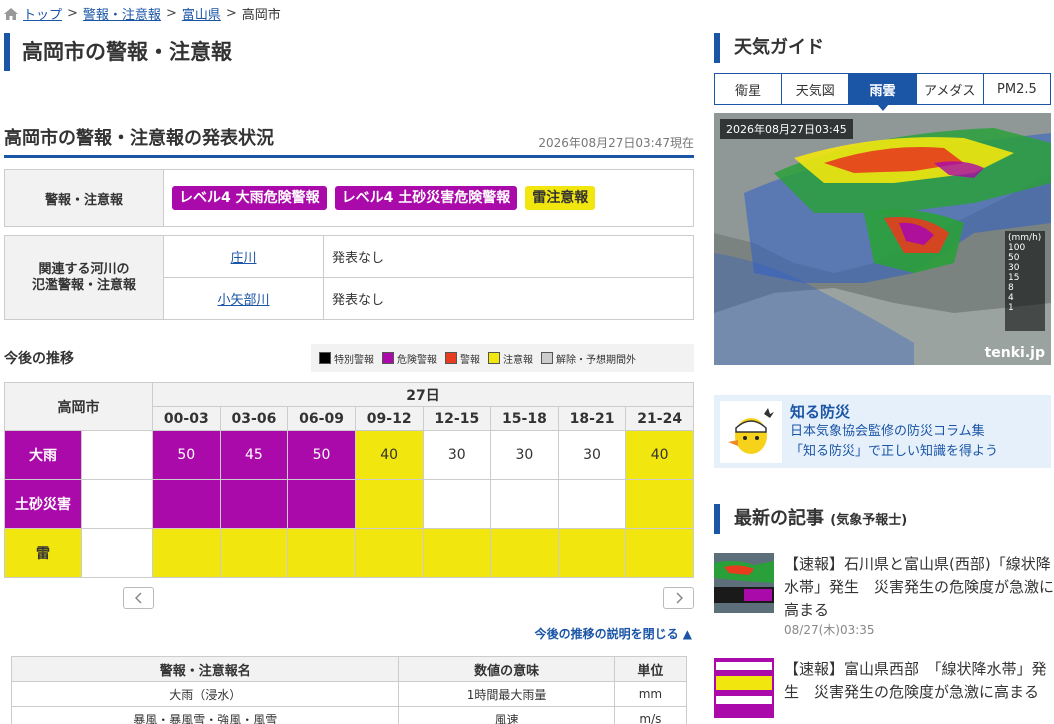  I want to click on tenki-logo: tenki.jp, so click(1014, 353).